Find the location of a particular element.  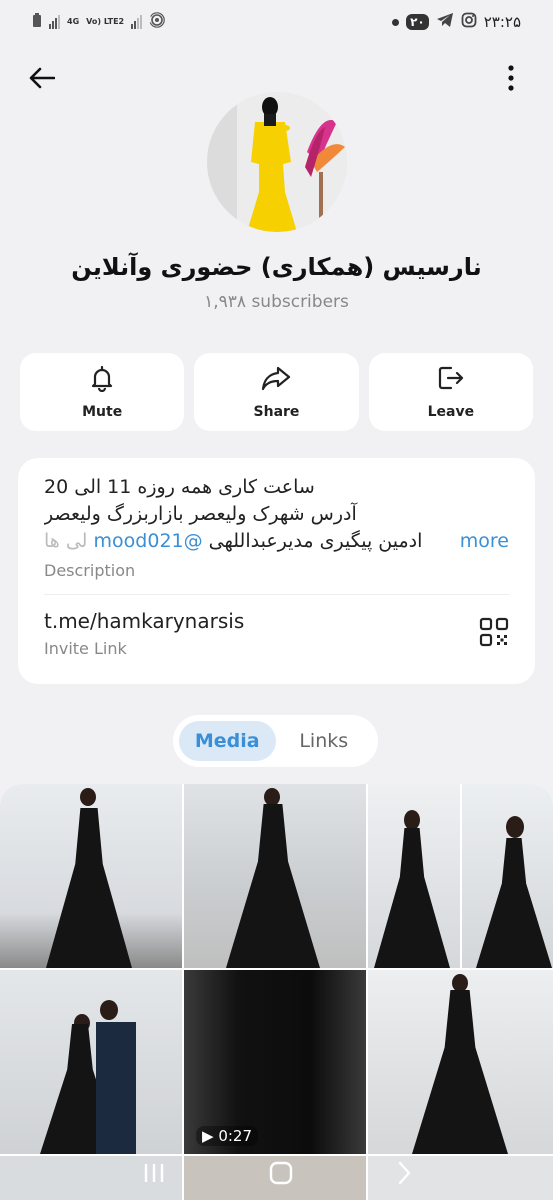

more-options-button is located at coordinates (511, 80).